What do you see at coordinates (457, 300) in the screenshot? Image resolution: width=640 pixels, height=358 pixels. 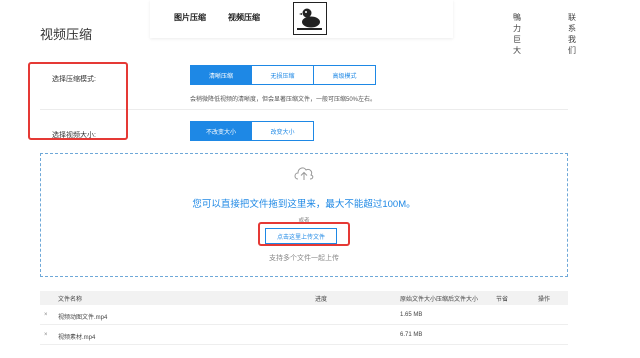 I see `header-compressed-size: 压缩后文件大小` at bounding box center [457, 300].